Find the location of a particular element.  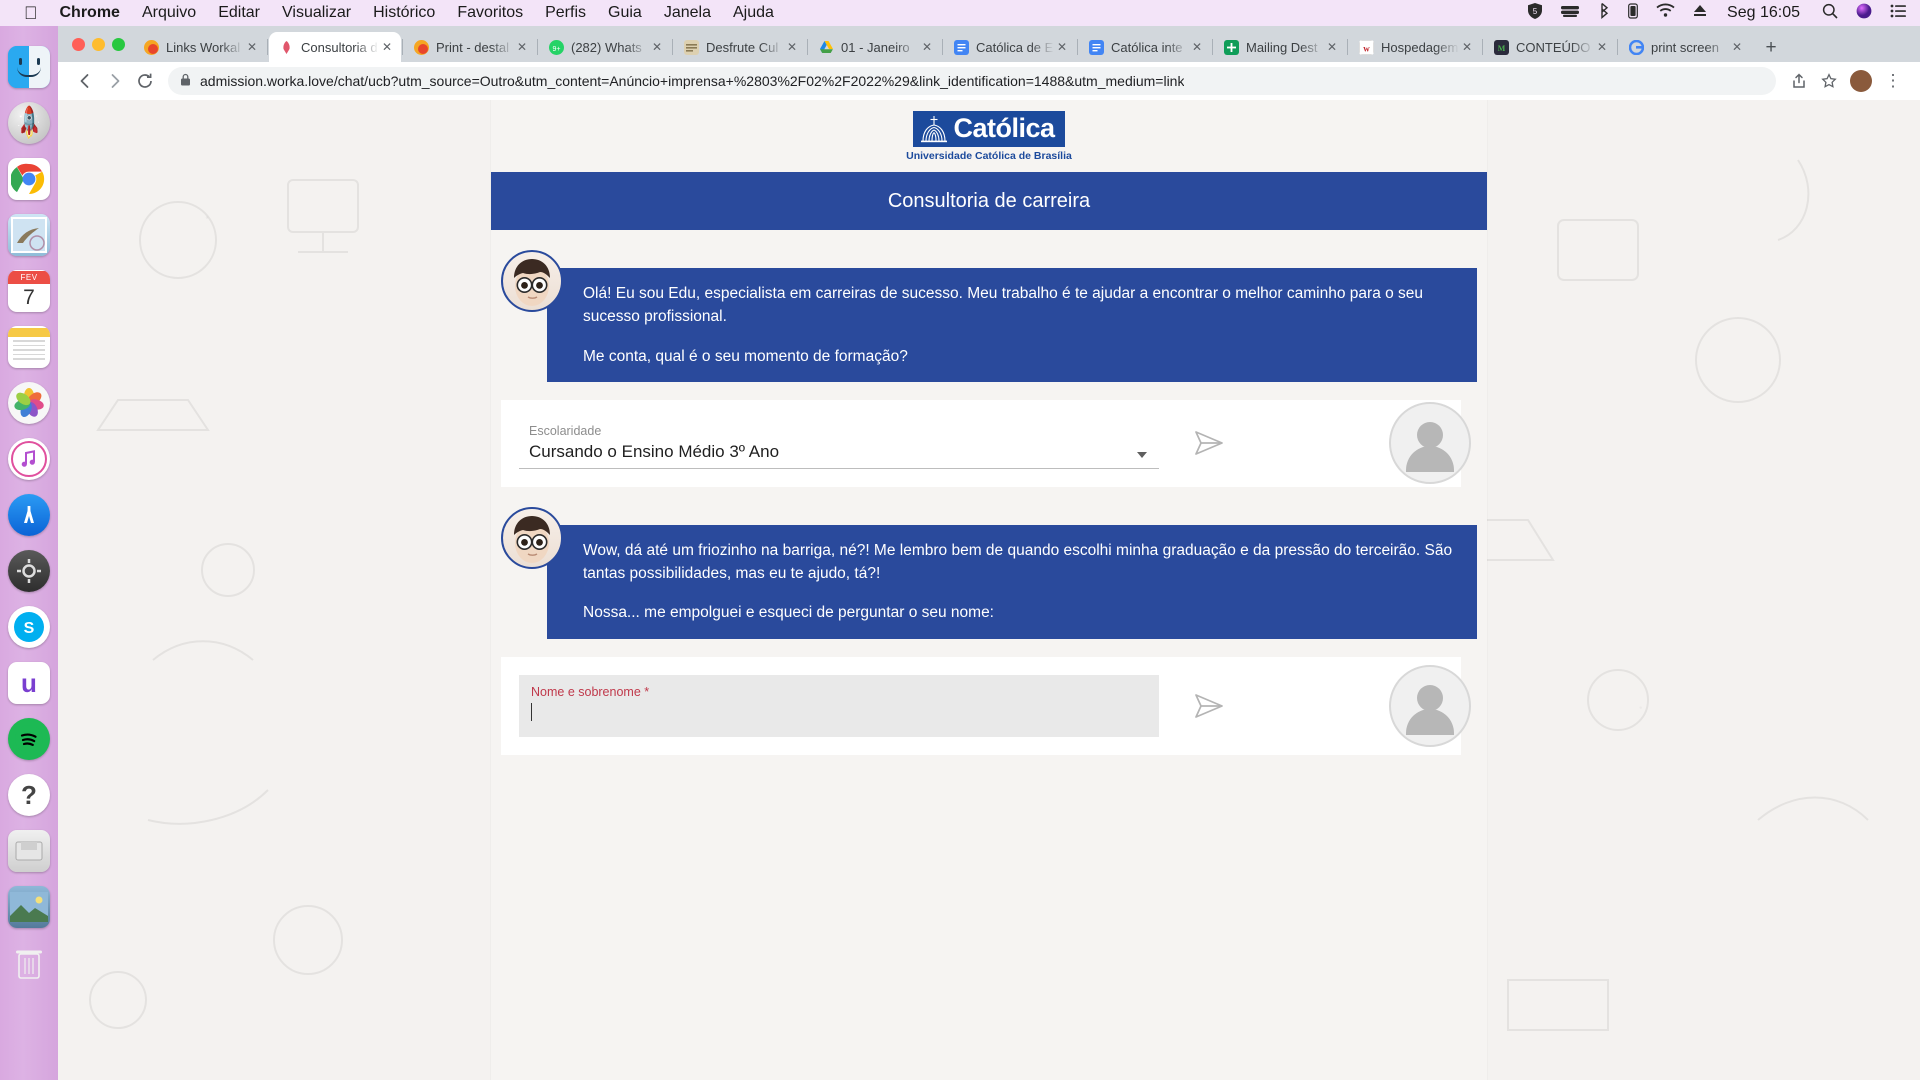

back-button is located at coordinates (85, 81).